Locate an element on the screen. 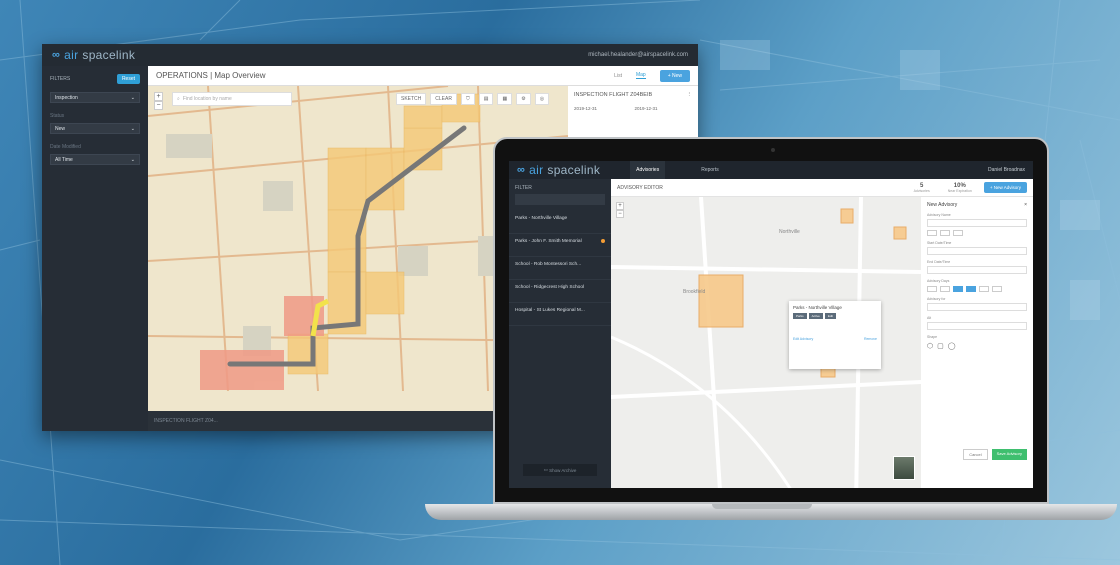 Image resolution: width=1120 pixels, height=565 pixels. edit-advisory-link: Edit Advisory is located at coordinates (803, 339).